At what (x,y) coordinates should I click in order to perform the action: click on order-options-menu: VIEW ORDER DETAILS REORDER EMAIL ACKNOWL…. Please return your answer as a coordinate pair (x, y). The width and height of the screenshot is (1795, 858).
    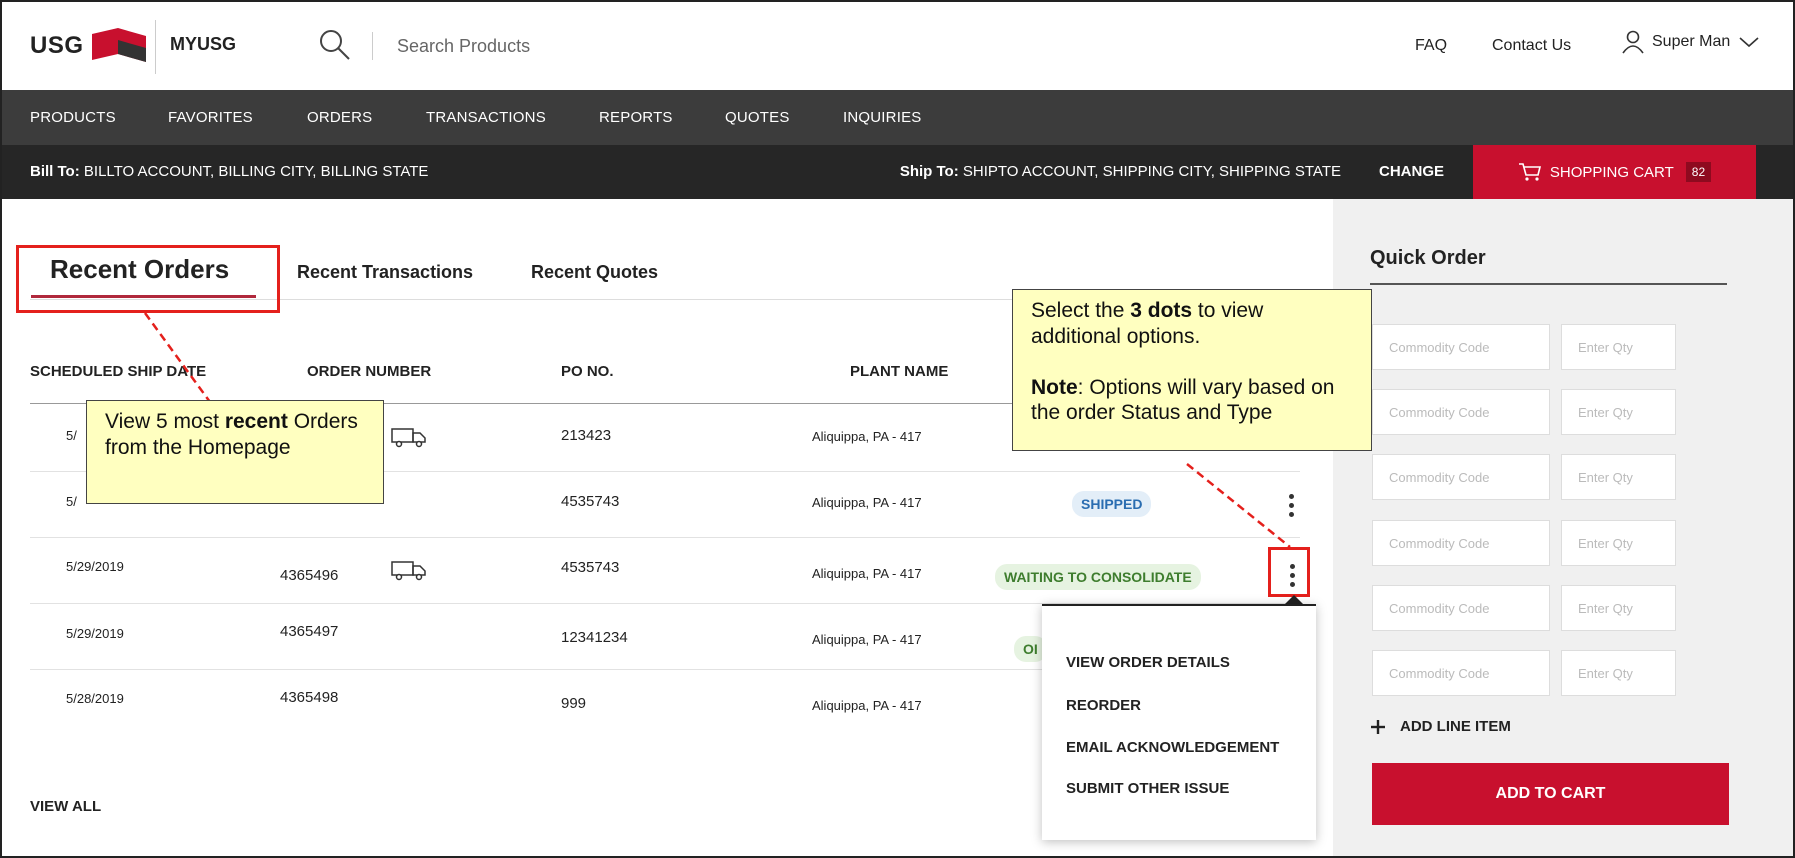
    Looking at the image, I should click on (1179, 722).